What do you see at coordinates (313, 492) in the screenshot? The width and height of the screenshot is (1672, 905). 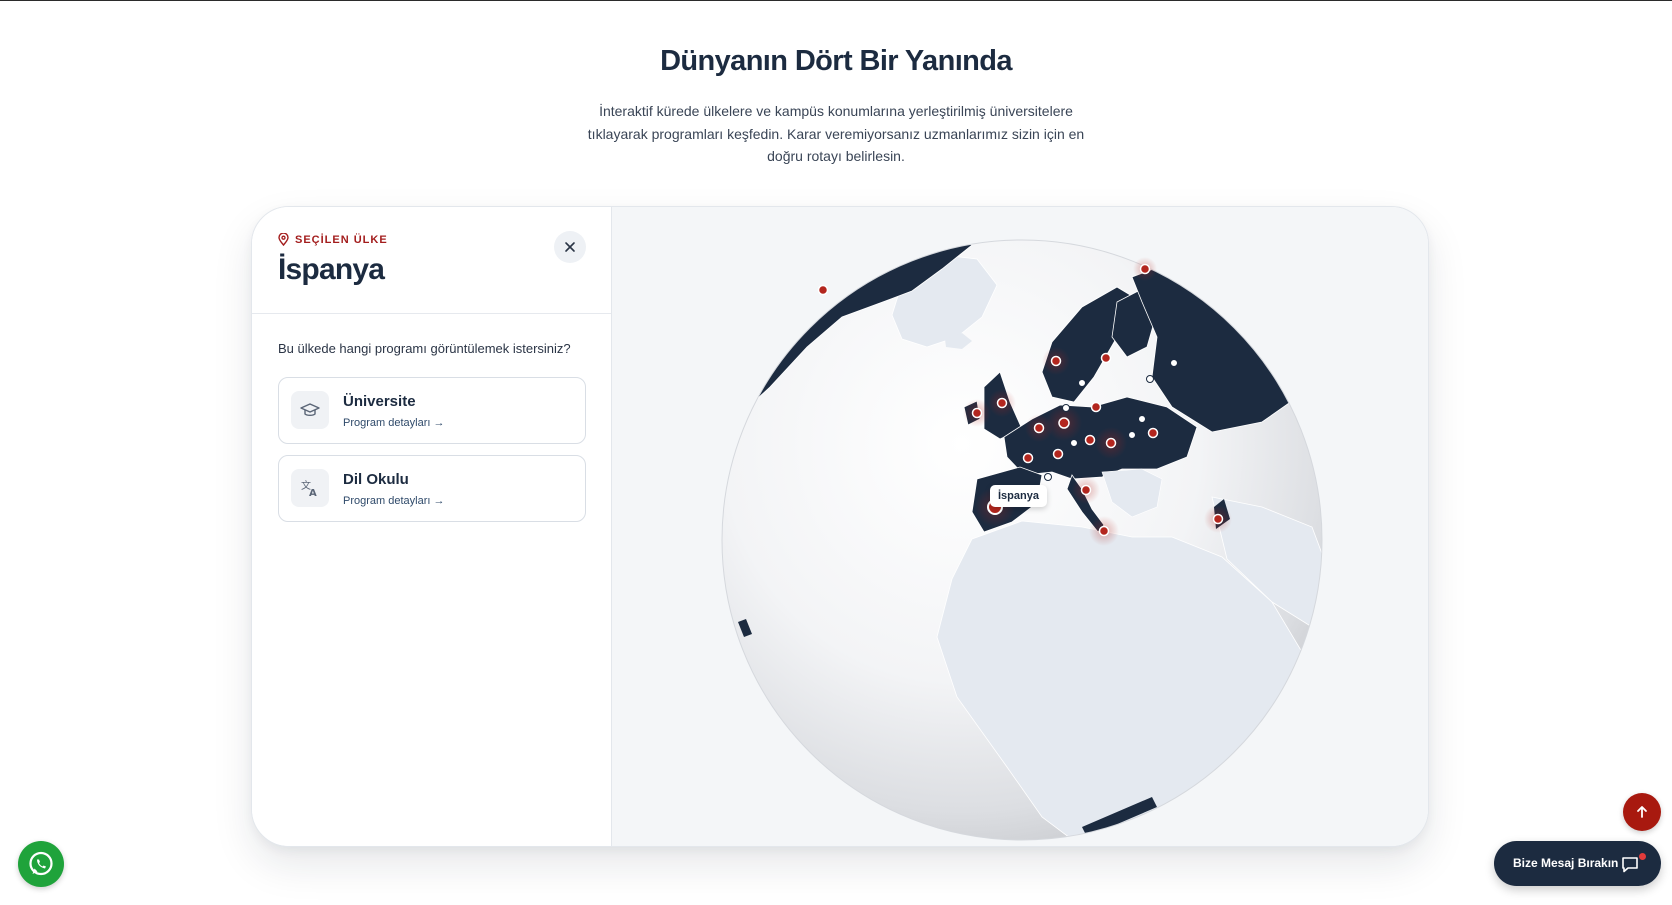 I see `svg-text: A` at bounding box center [313, 492].